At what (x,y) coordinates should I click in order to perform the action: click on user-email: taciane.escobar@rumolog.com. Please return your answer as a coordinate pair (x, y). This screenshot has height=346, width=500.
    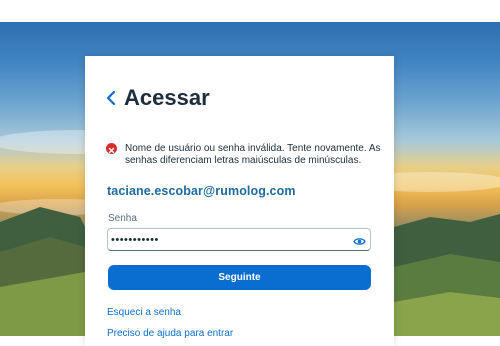
    Looking at the image, I should click on (201, 191).